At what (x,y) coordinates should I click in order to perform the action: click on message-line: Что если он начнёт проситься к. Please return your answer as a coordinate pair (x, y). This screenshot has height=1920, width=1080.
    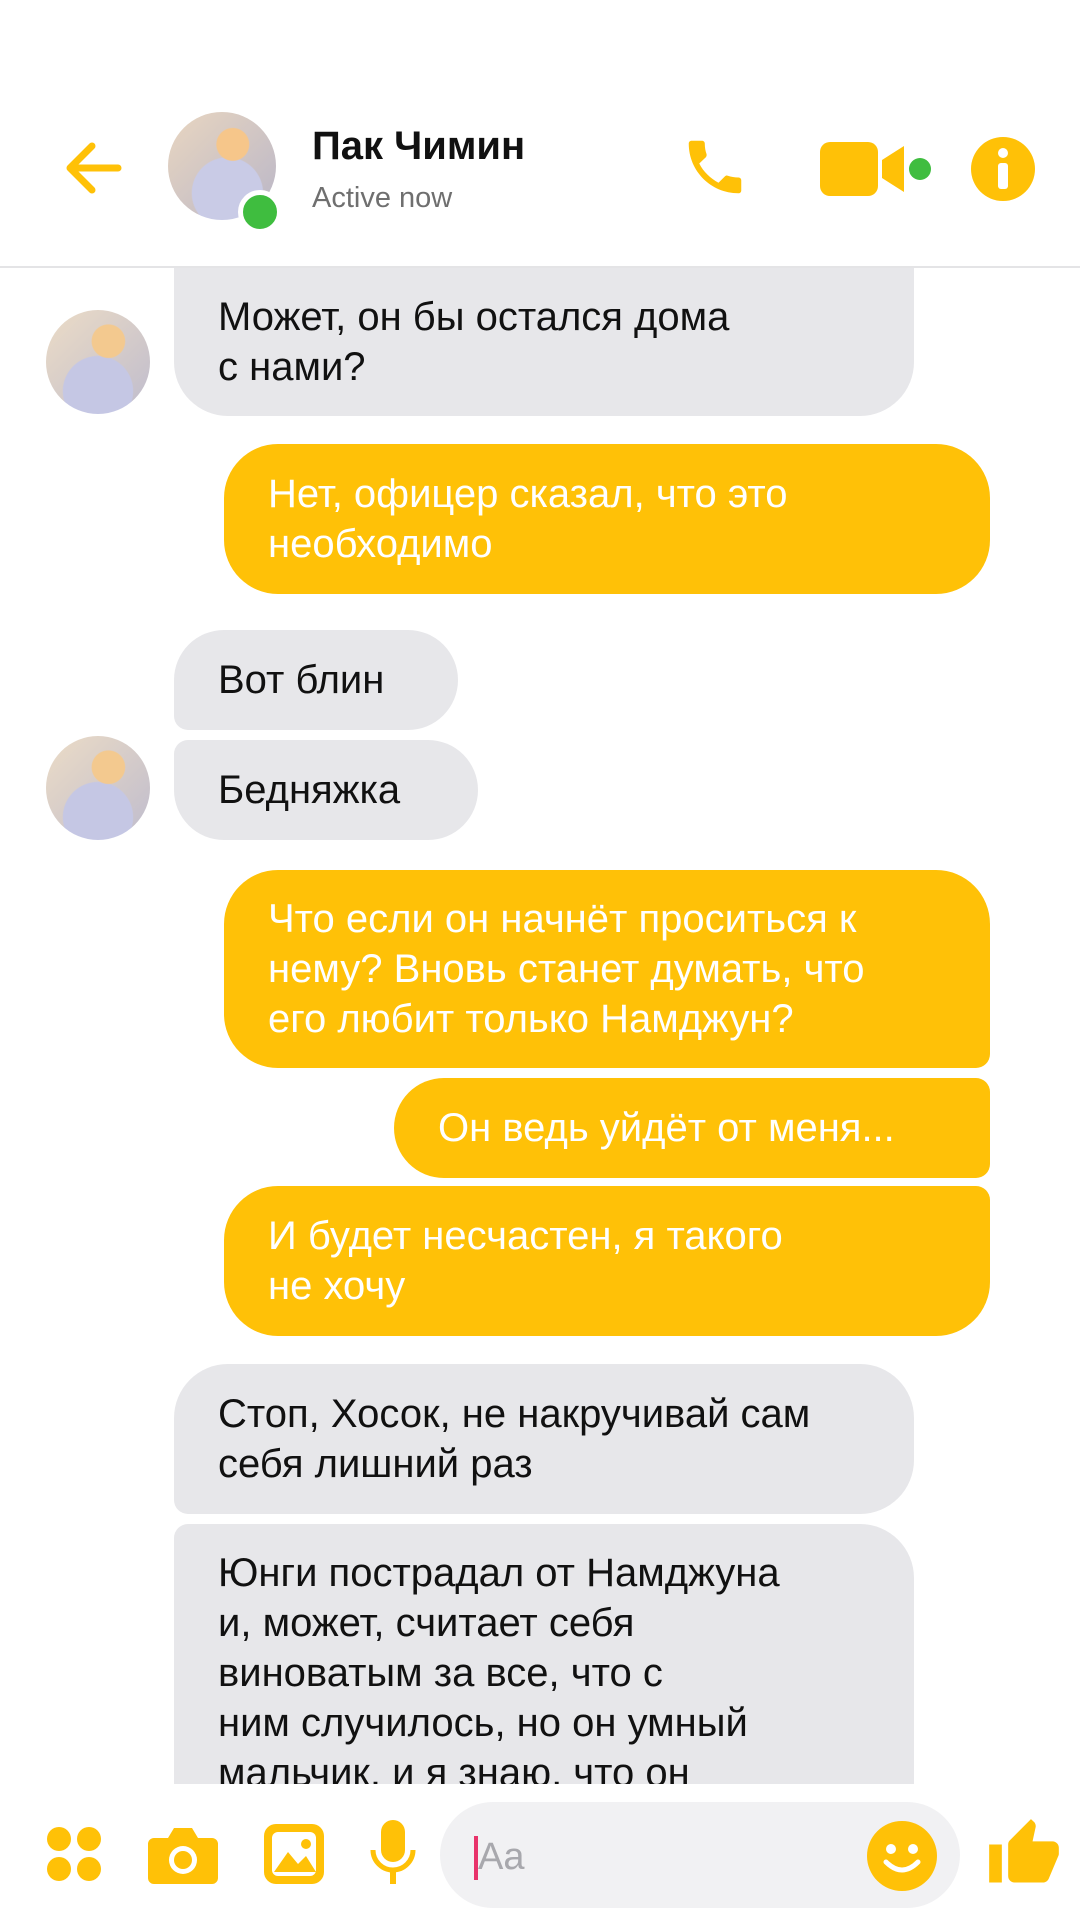
    Looking at the image, I should click on (562, 919).